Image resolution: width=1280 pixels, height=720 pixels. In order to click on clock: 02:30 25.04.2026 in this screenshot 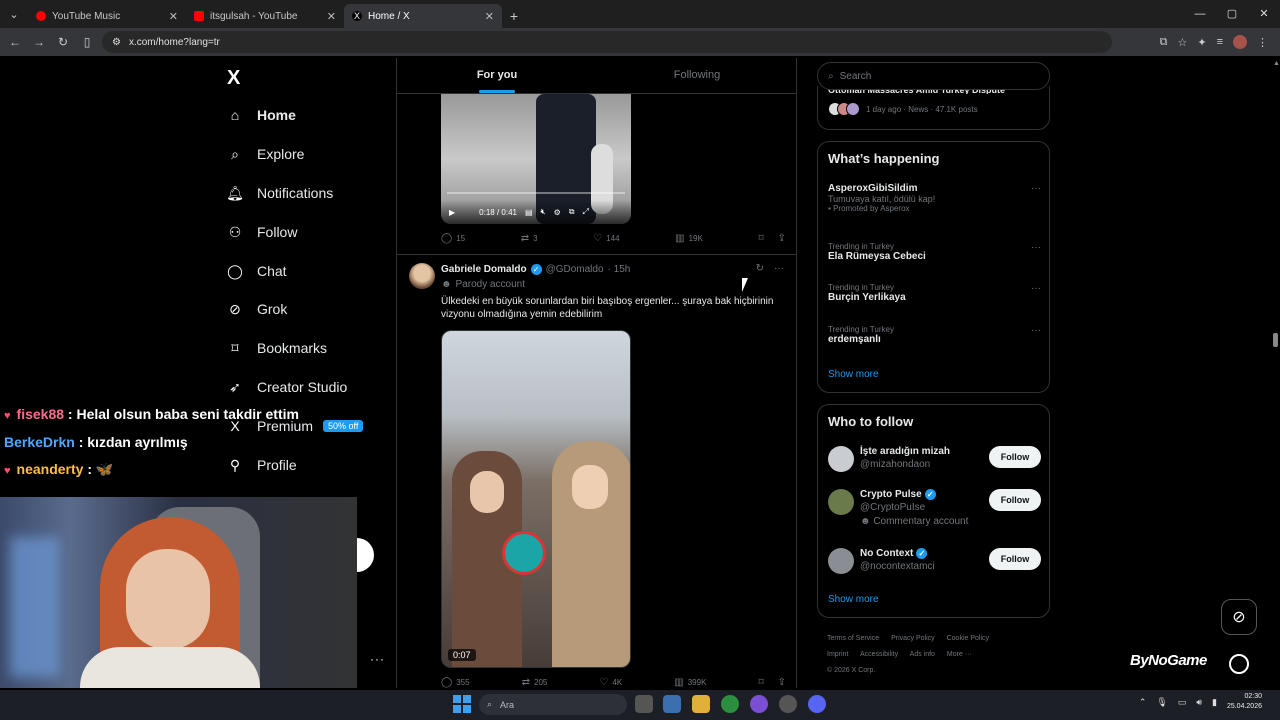, I will do `click(1244, 702)`.